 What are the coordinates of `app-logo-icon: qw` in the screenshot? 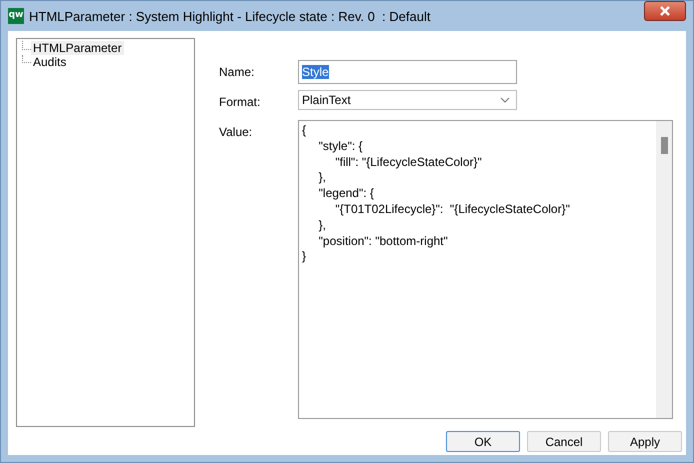 It's located at (16, 16).